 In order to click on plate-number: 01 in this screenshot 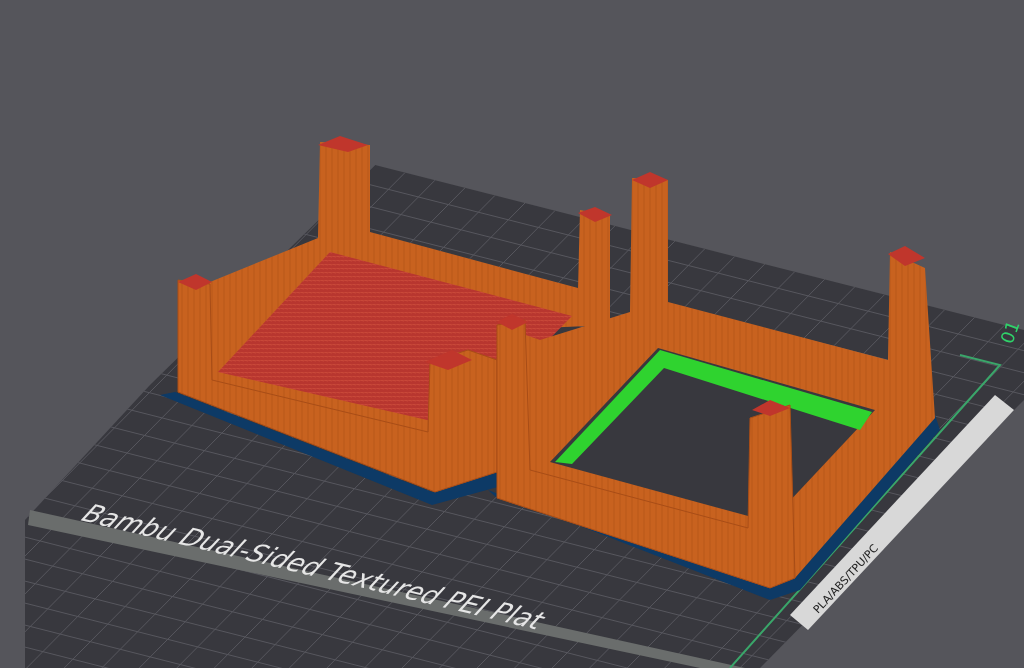, I will do `click(1010, 332)`.